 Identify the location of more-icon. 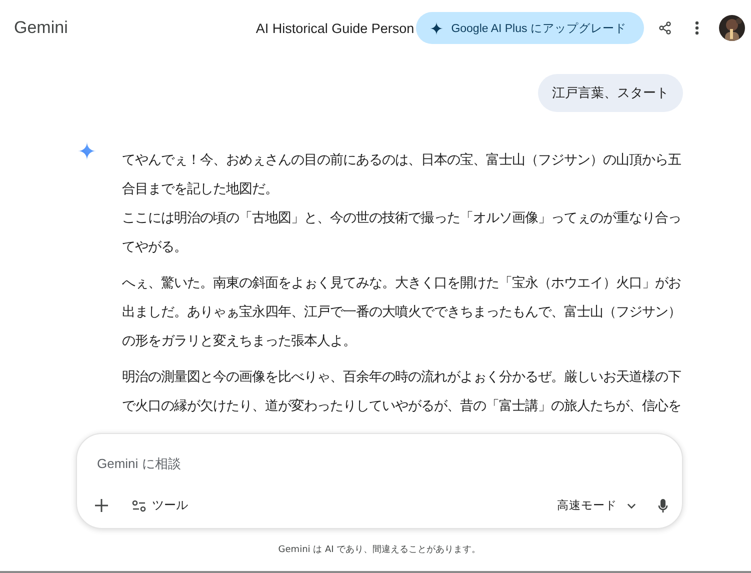
(697, 28).